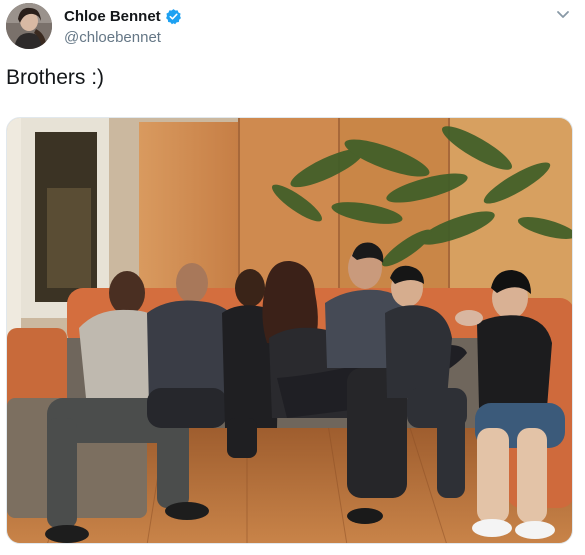 The image size is (585, 555). I want to click on handle: @chloebennet, so click(112, 37).